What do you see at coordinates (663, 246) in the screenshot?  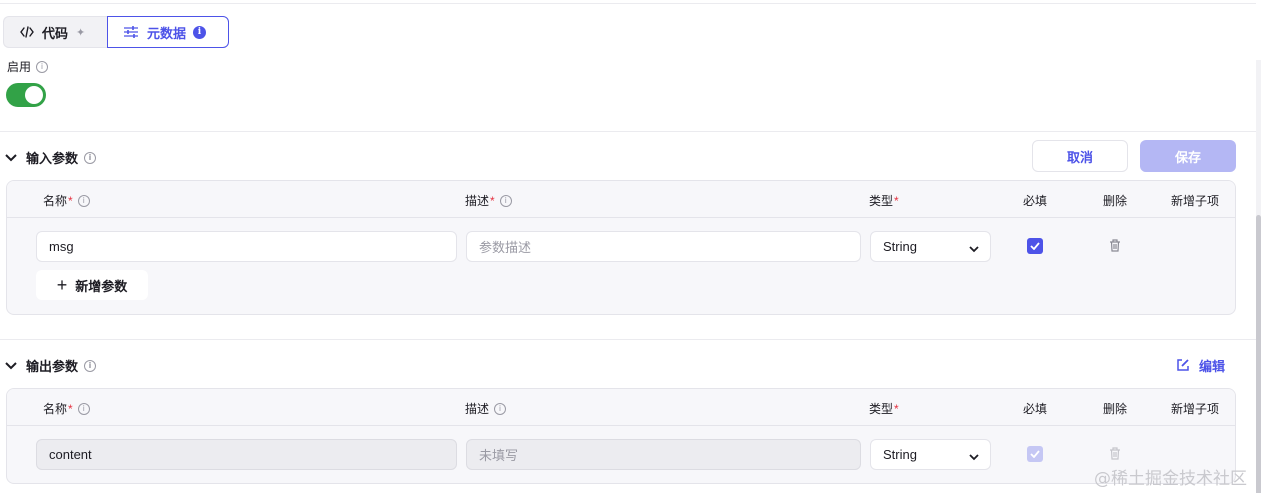 I see `param-desc-input: 参数描述` at bounding box center [663, 246].